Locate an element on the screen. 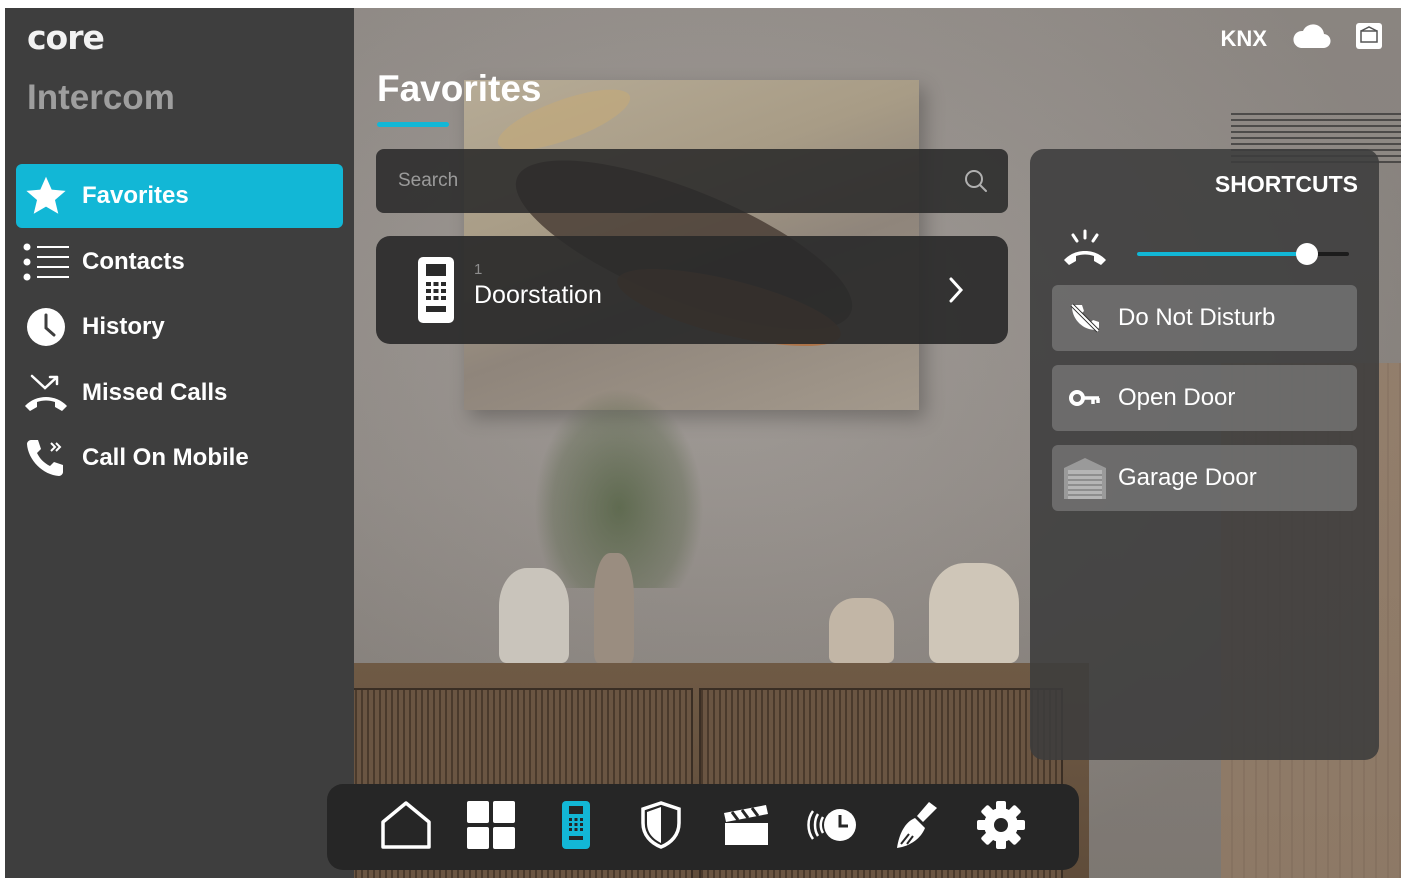  dock-security-button is located at coordinates (661, 827).